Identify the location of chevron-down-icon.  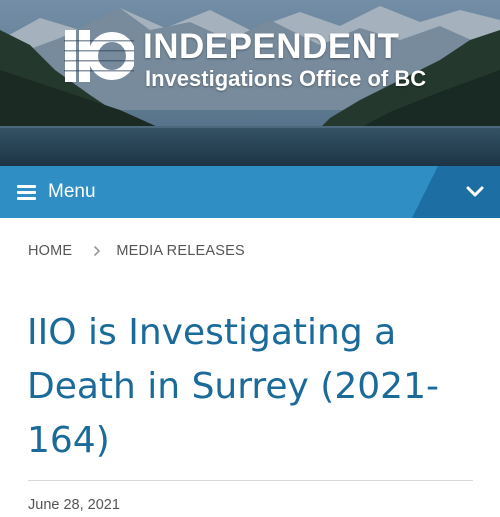
(475, 191).